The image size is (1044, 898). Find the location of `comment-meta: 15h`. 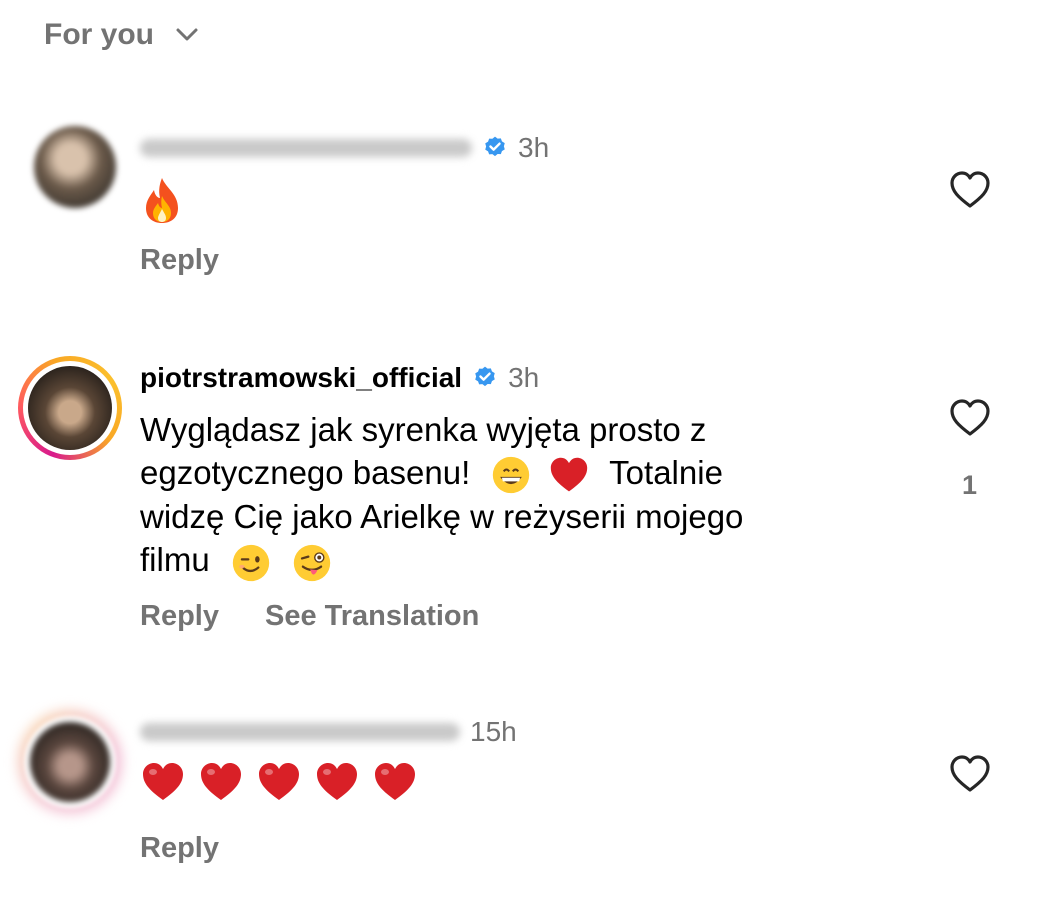

comment-meta: 15h is located at coordinates (328, 732).